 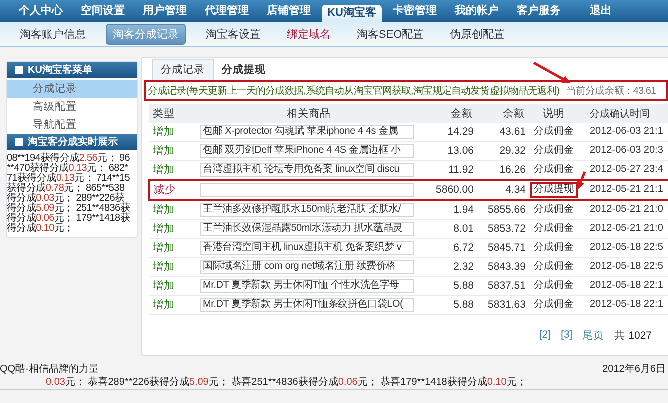 What do you see at coordinates (244, 70) in the screenshot?
I see `tab: 分成提现` at bounding box center [244, 70].